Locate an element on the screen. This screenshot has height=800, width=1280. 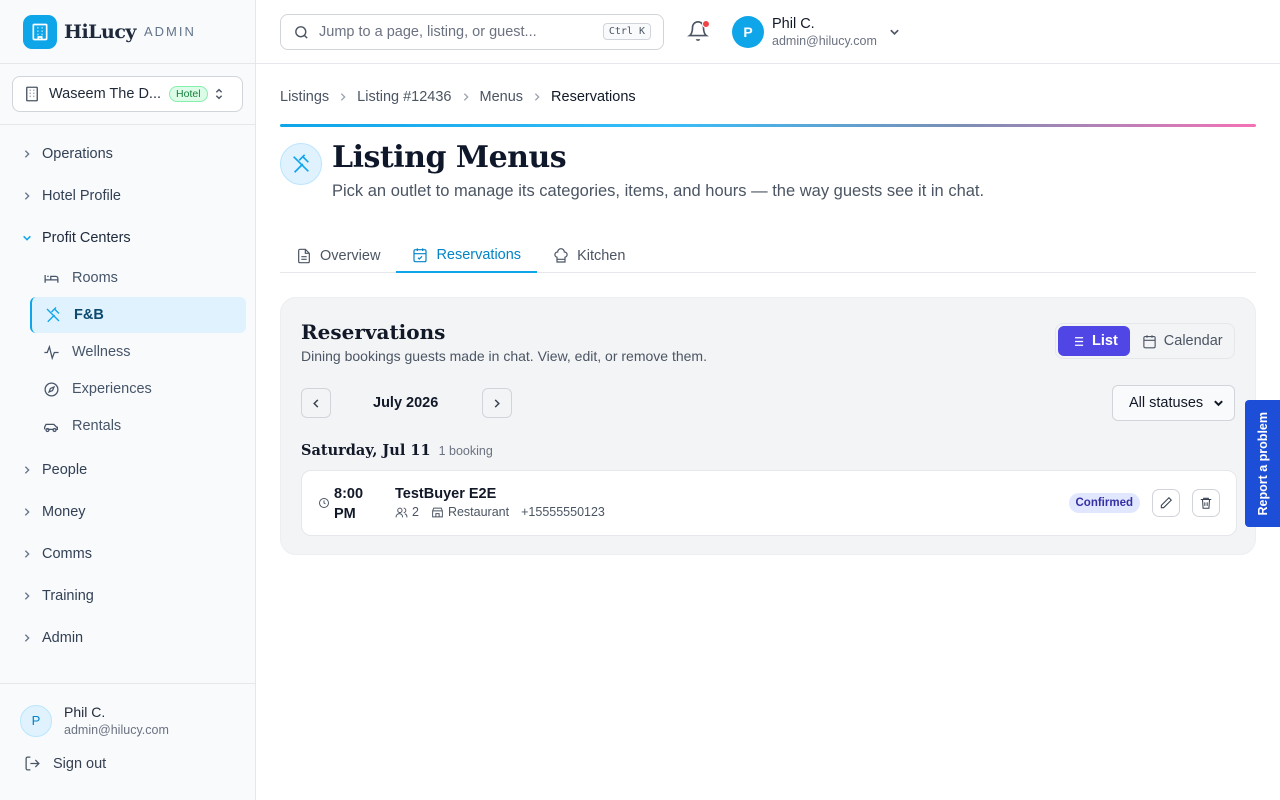
previous-month-button is located at coordinates (316, 403).